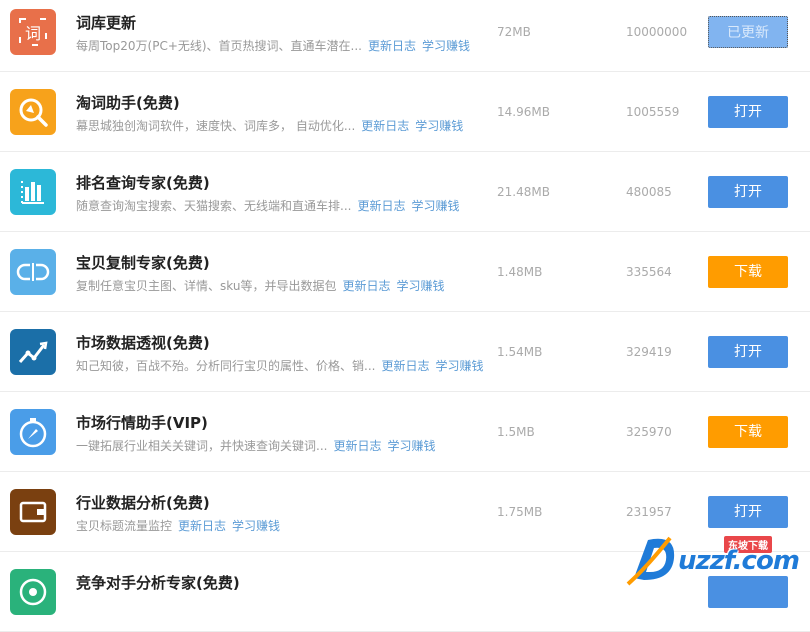  I want to click on download-count: 10000000, so click(657, 32).